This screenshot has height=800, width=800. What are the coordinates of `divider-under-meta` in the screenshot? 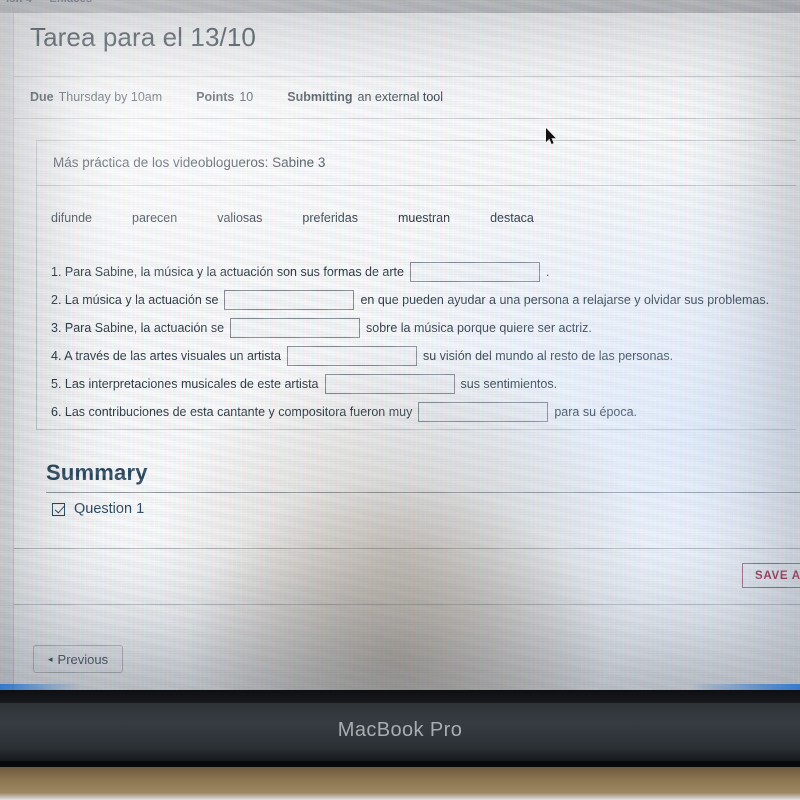 It's located at (407, 118).